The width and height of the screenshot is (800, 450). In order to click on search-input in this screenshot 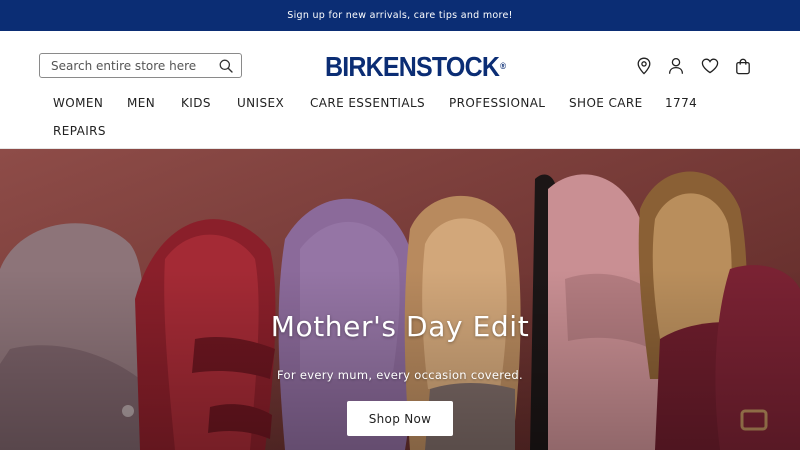, I will do `click(133, 65)`.